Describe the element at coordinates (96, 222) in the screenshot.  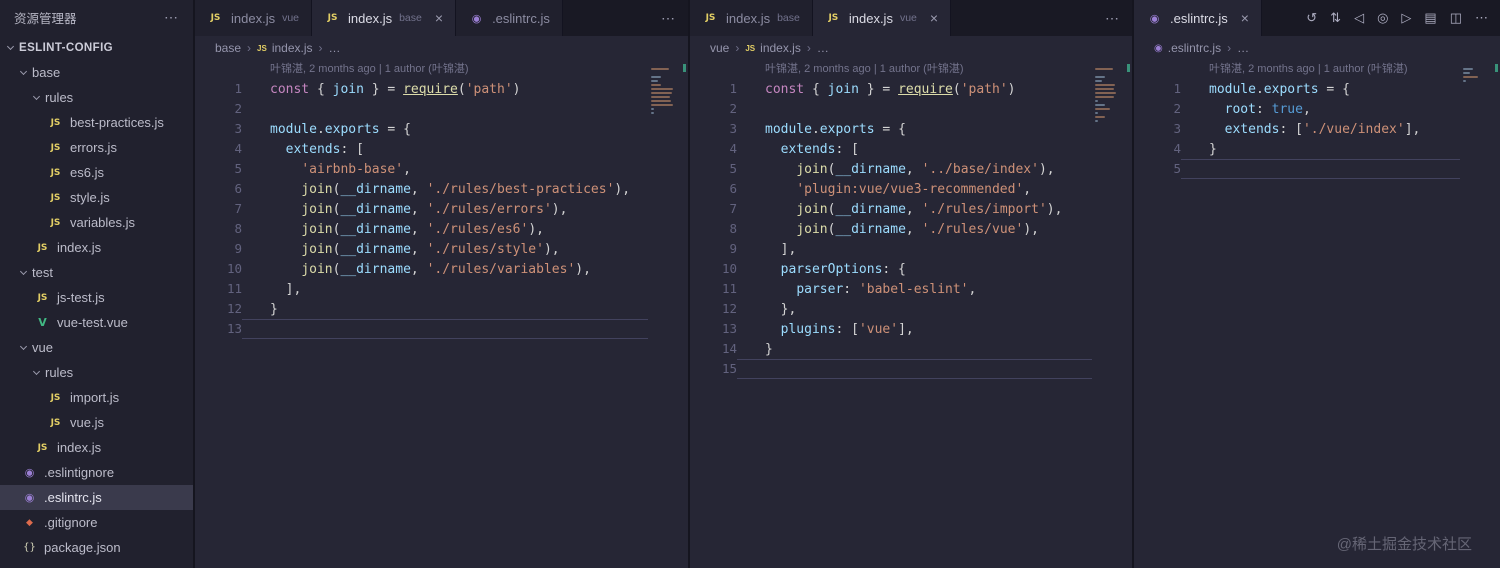
I see `tree-item-variables.js: JS variables.js` at that location.